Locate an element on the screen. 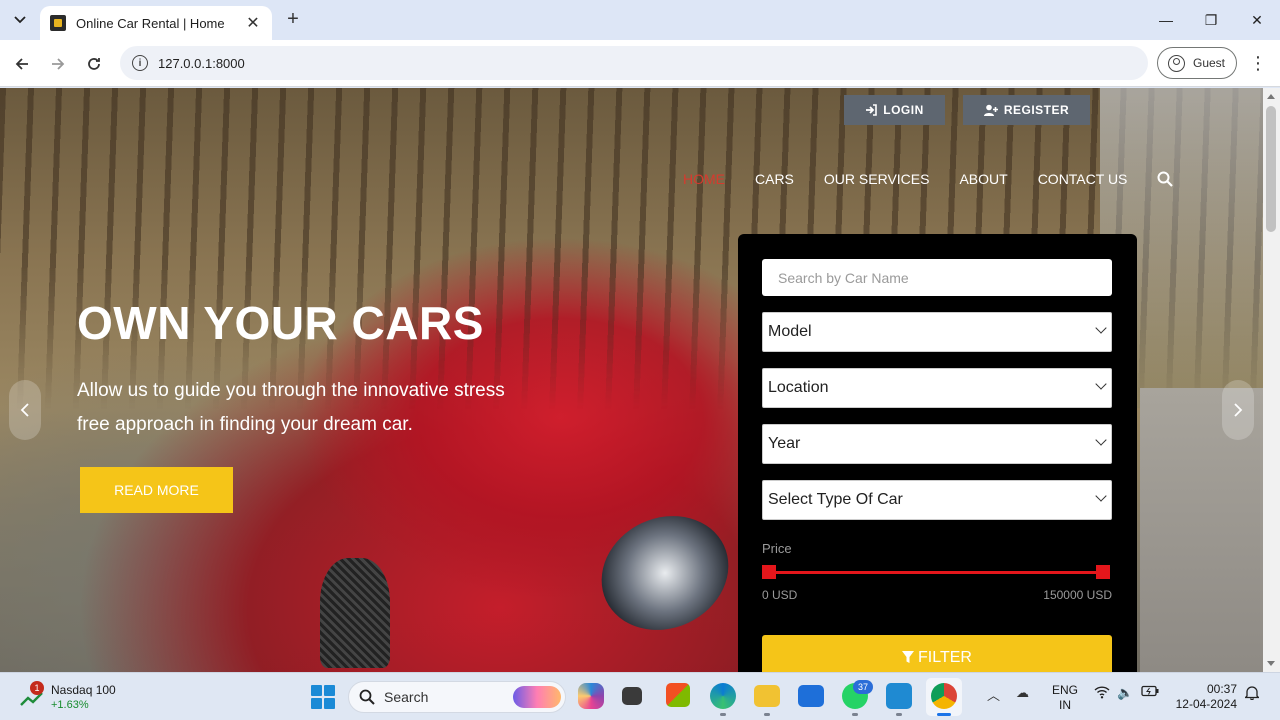  tab-title: Online Car Rental | Home is located at coordinates (150, 23).